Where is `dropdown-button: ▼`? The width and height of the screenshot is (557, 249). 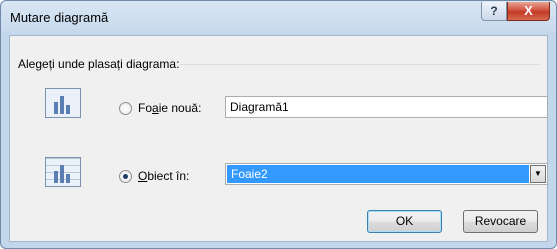
dropdown-button: ▼ is located at coordinates (538, 174).